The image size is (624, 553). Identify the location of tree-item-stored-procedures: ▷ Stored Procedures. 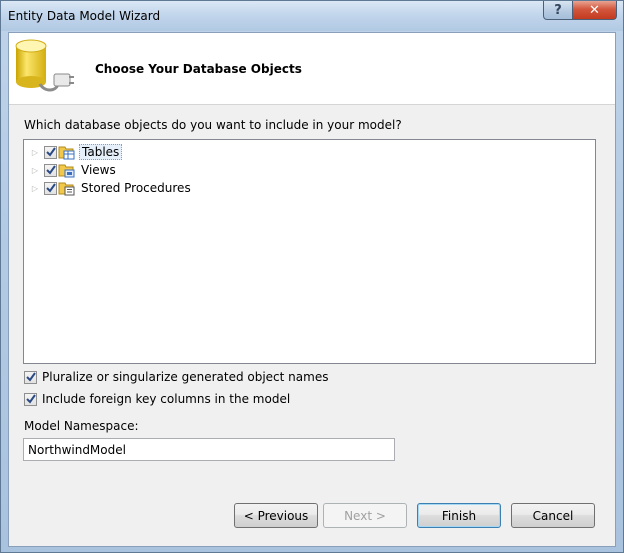
(111, 188).